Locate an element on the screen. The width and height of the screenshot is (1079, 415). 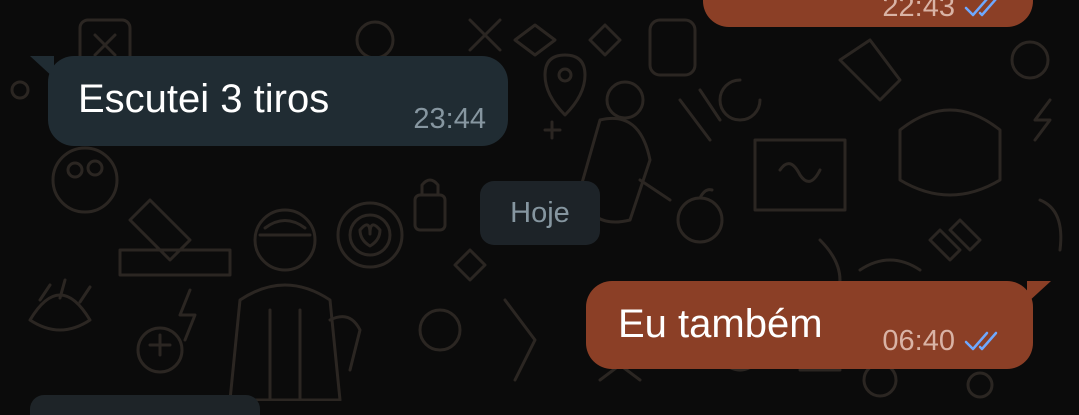
date-separator: Hoje is located at coordinates (540, 213).